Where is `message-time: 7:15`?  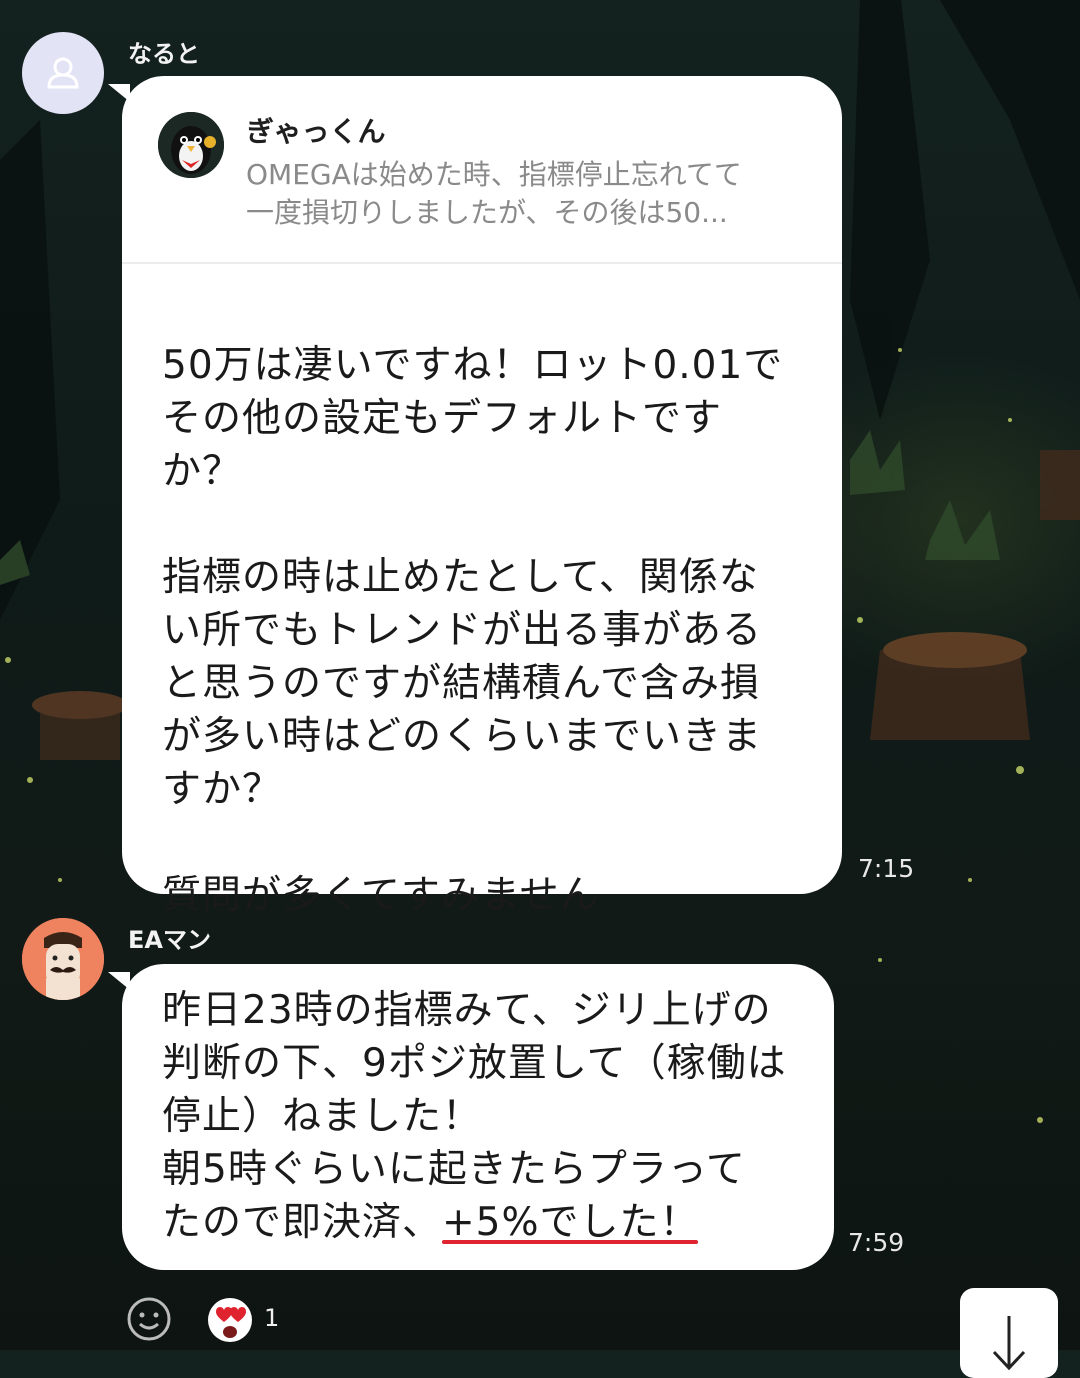
message-time: 7:15 is located at coordinates (886, 868).